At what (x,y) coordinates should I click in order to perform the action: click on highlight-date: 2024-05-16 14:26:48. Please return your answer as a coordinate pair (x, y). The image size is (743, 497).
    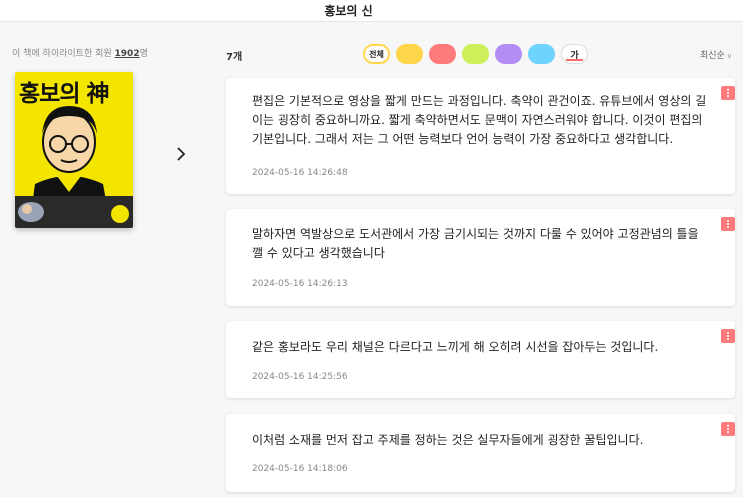
    Looking at the image, I should click on (300, 173).